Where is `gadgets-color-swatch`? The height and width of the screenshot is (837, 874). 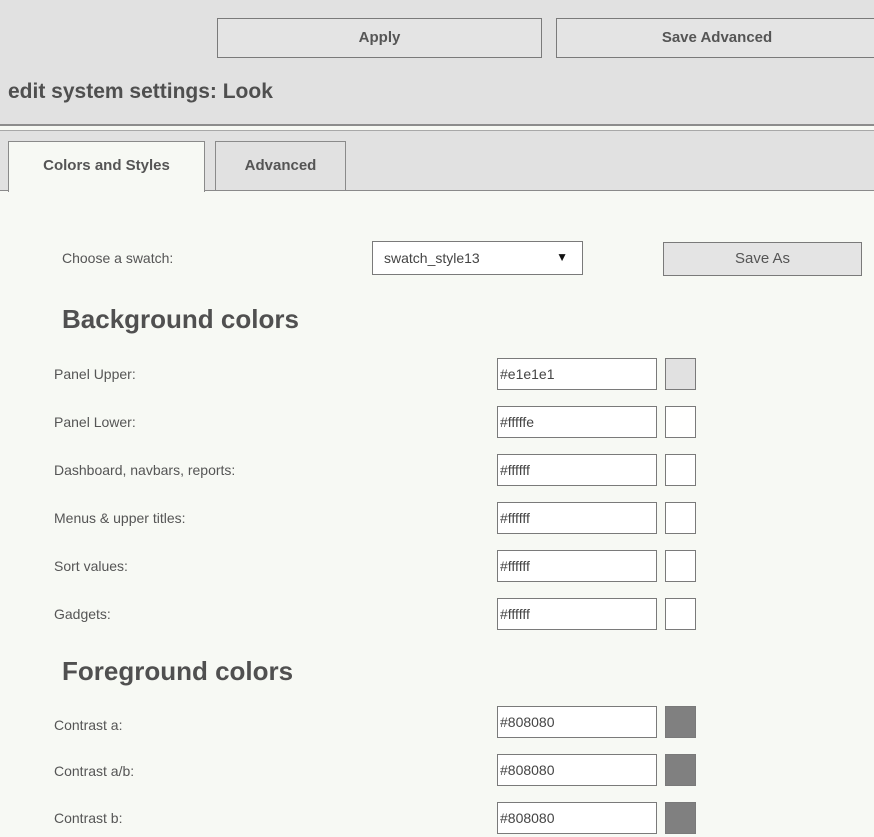
gadgets-color-swatch is located at coordinates (680, 614).